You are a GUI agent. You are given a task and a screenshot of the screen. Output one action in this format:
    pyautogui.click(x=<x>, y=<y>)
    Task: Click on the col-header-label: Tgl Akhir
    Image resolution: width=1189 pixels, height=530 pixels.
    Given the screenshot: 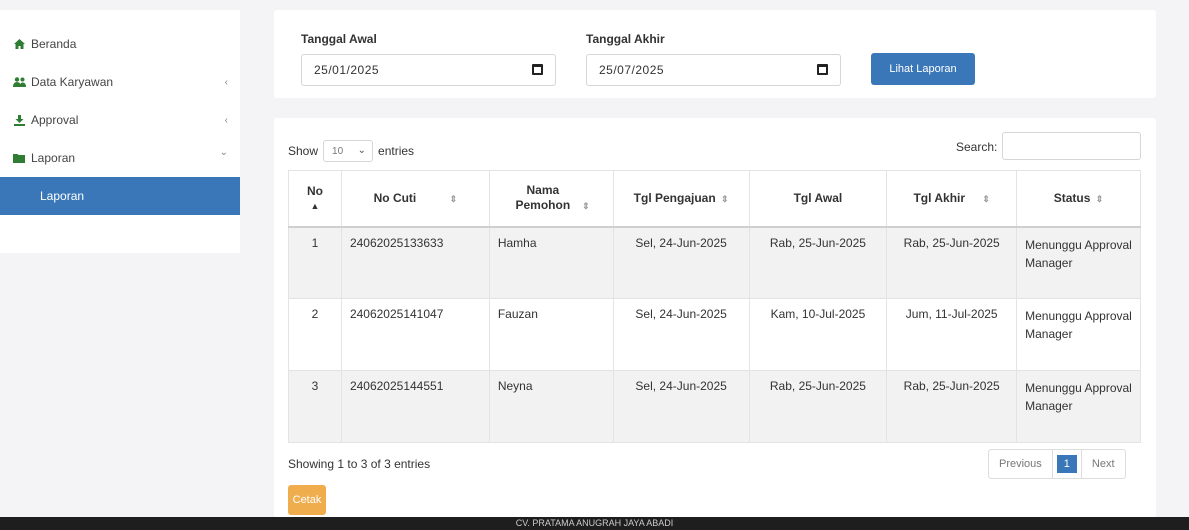 What is the action you would take?
    pyautogui.click(x=939, y=198)
    